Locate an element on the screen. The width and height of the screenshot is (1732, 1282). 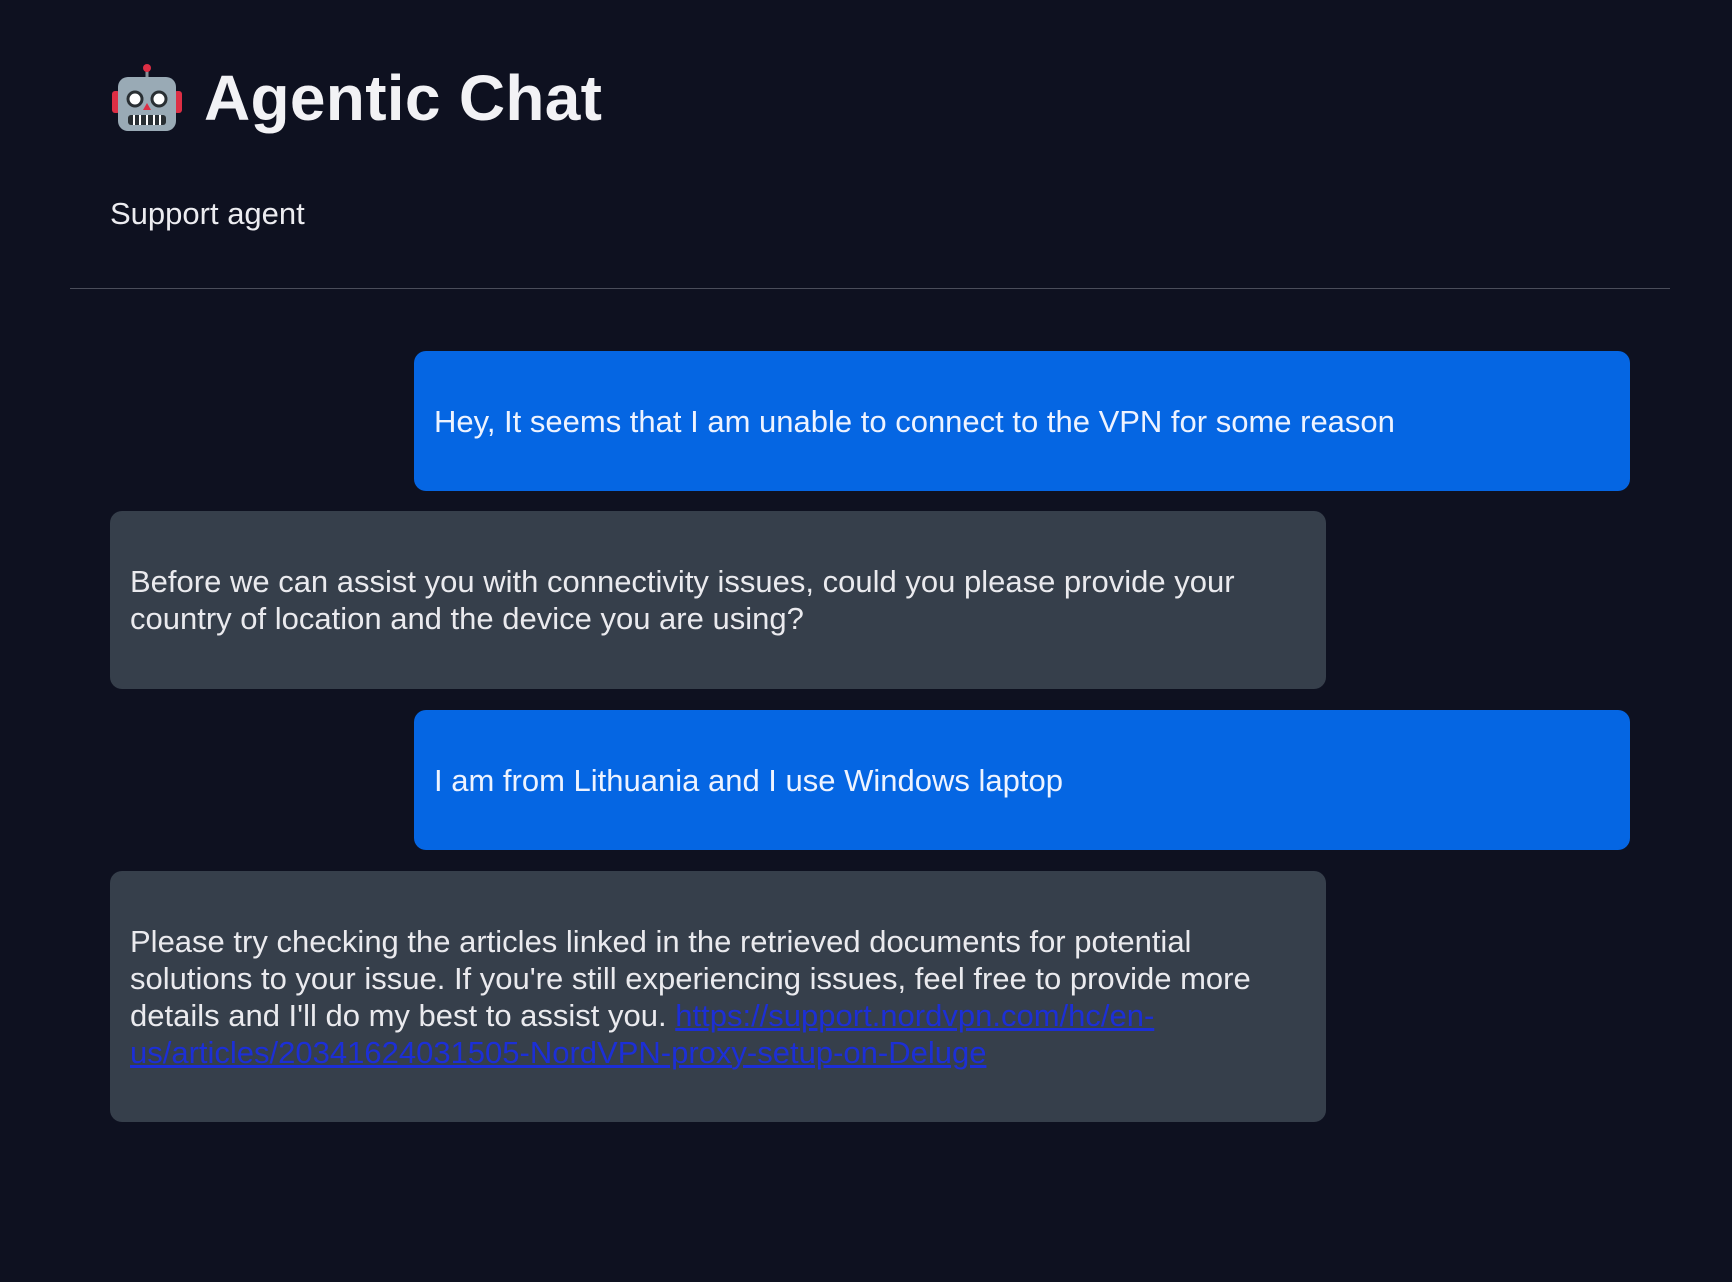
header-divider is located at coordinates (870, 288).